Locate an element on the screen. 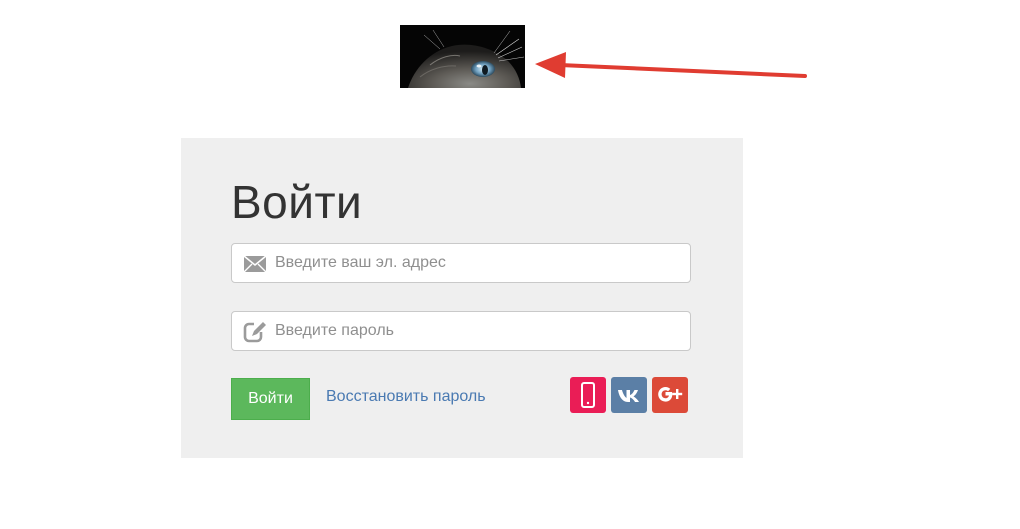 Image resolution: width=1020 pixels, height=529 pixels. email-field is located at coordinates (461, 263).